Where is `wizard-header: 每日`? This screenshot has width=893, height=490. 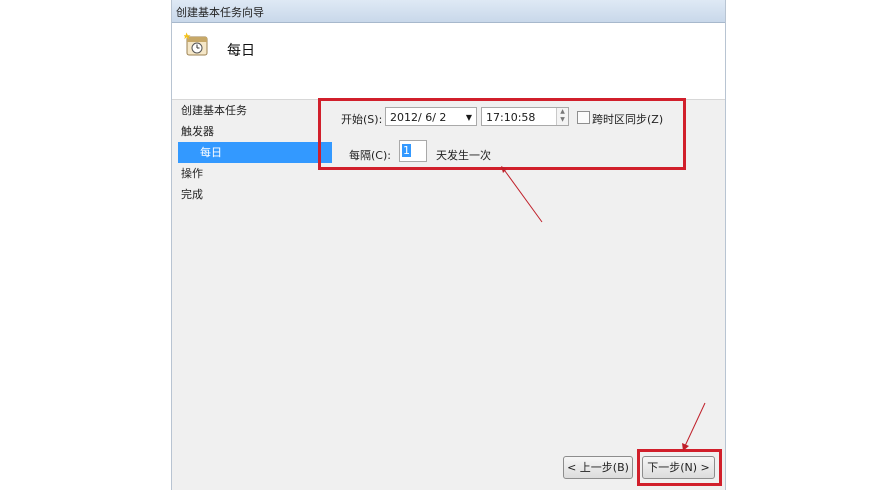 wizard-header: 每日 is located at coordinates (448, 61).